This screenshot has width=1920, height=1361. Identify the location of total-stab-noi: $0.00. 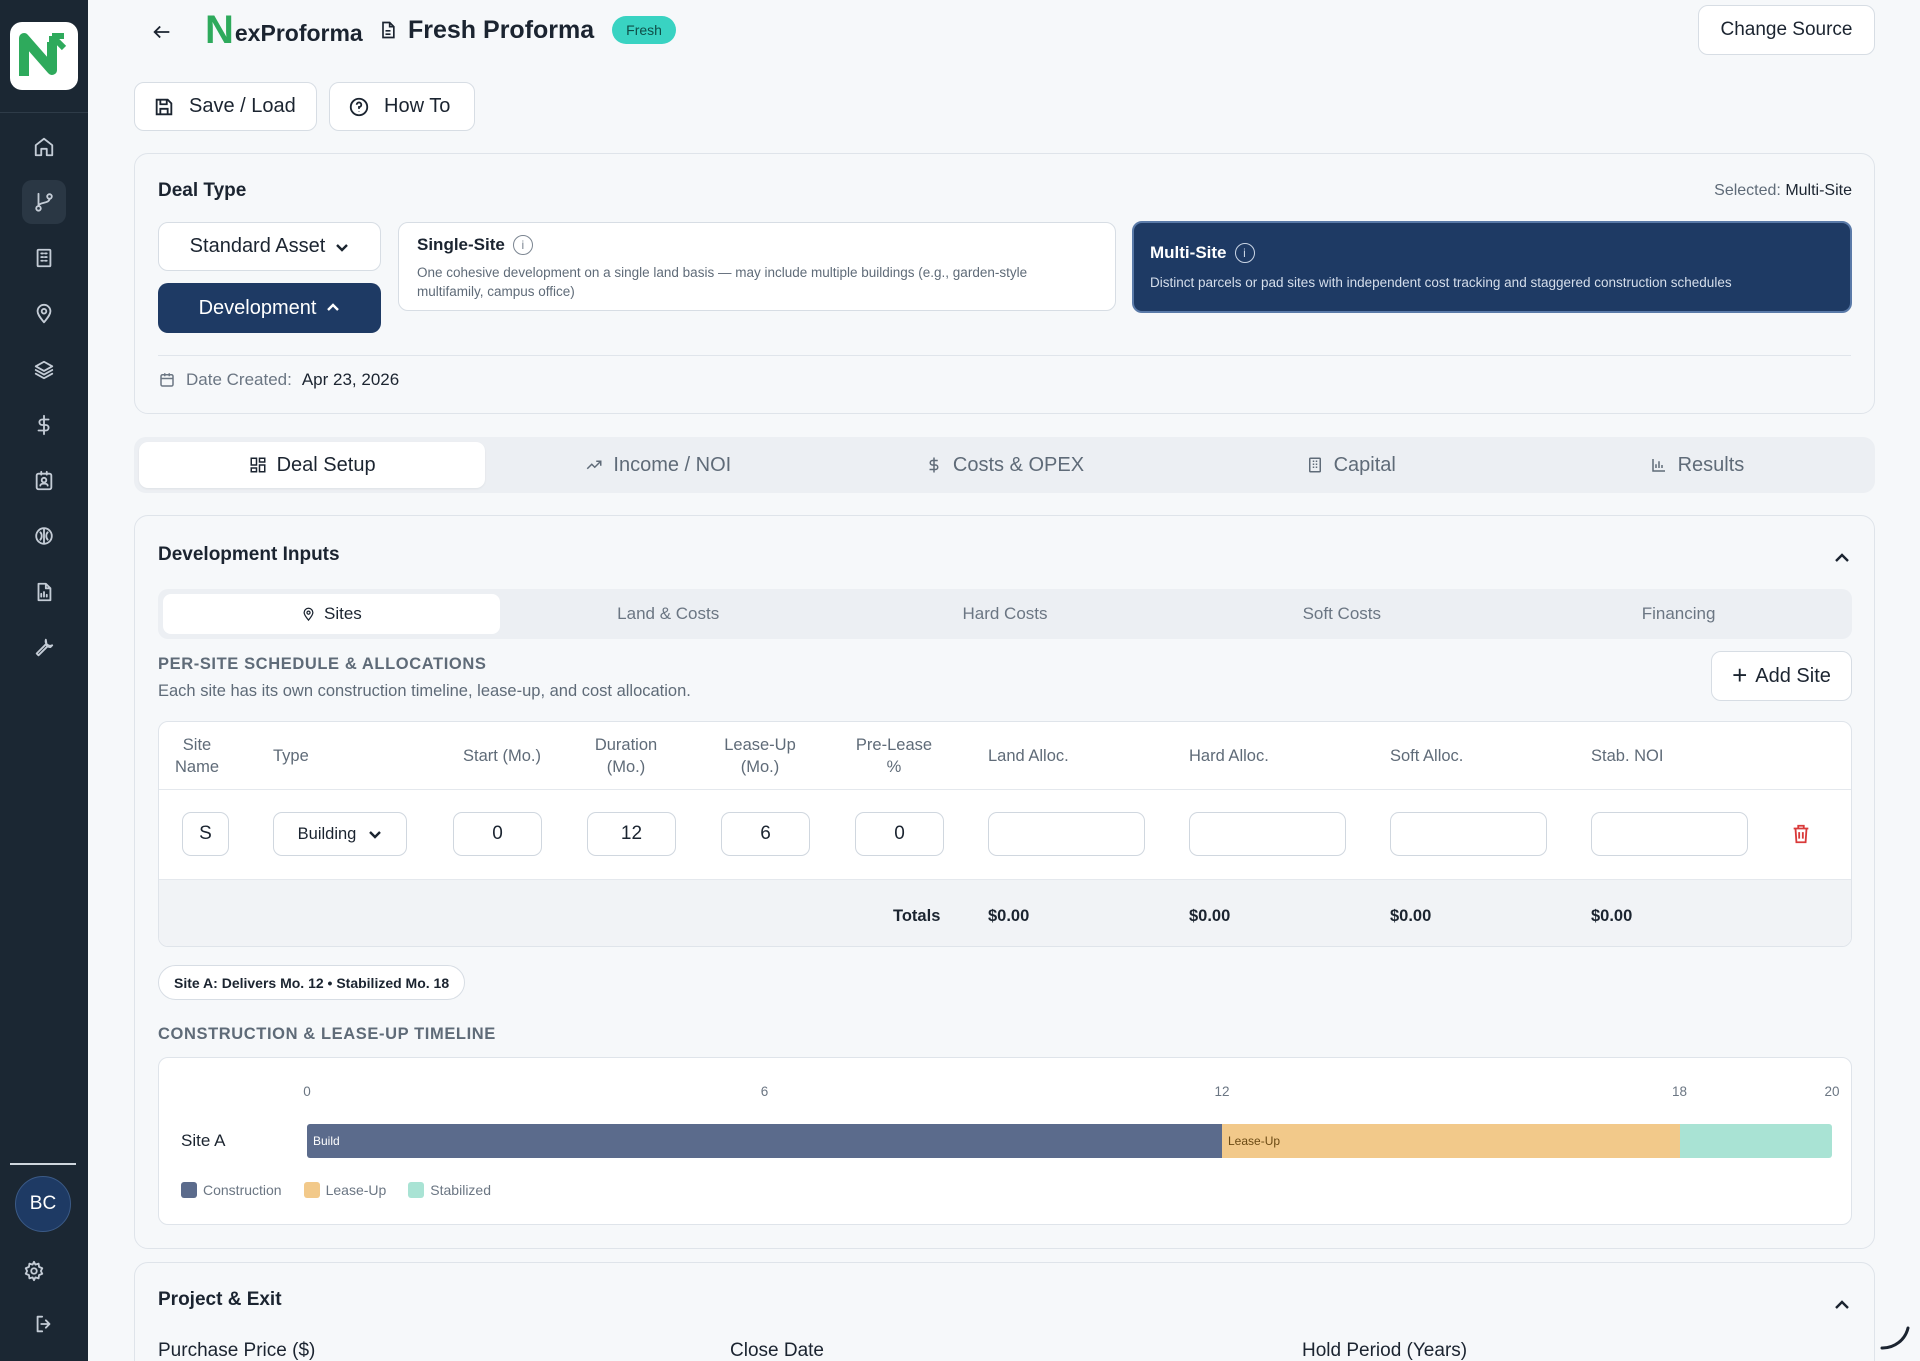
(1612, 916).